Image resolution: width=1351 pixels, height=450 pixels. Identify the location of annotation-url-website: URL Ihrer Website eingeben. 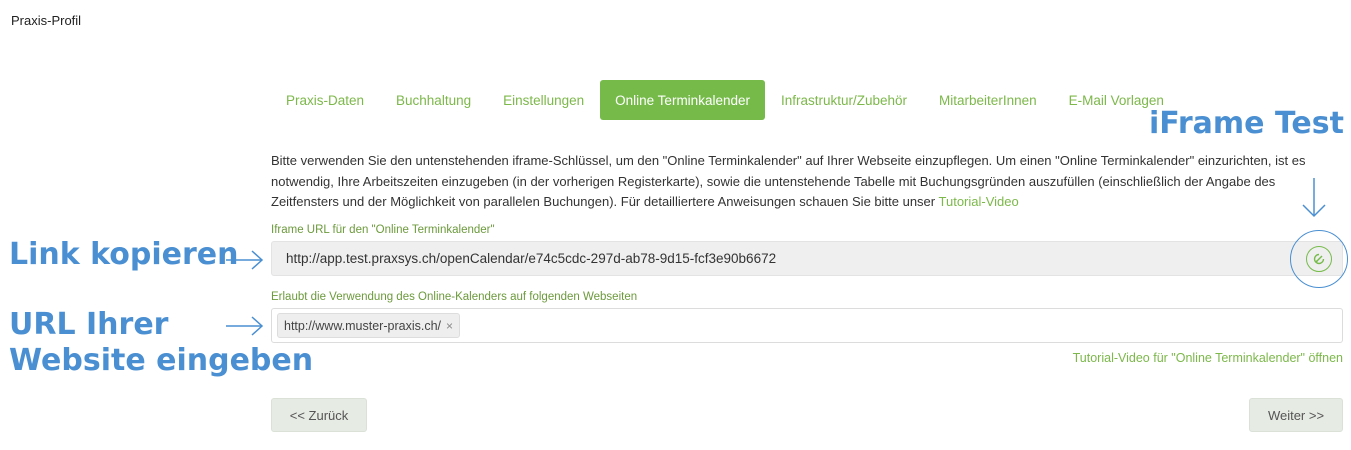
(161, 343).